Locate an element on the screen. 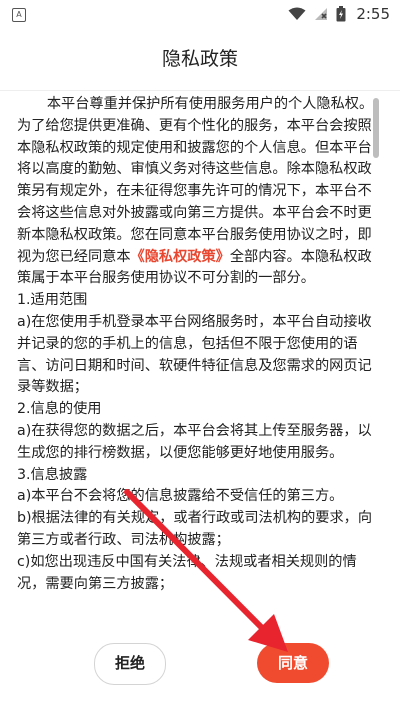  decline-button: 拒绝 is located at coordinates (130, 664).